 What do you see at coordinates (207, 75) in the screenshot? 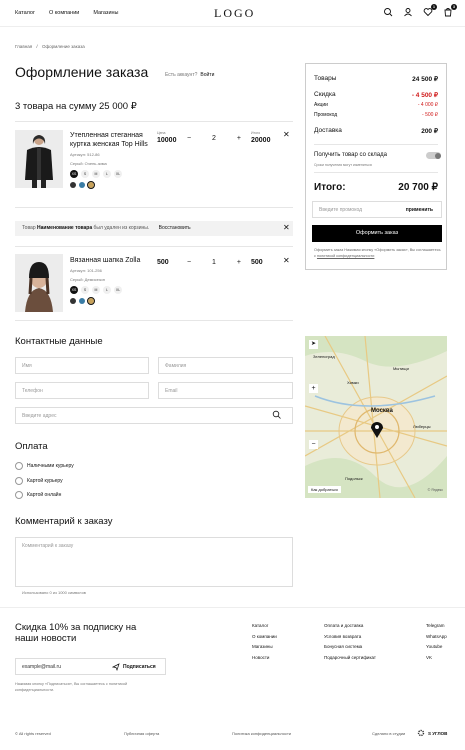
I see `login-link: Войти` at bounding box center [207, 75].